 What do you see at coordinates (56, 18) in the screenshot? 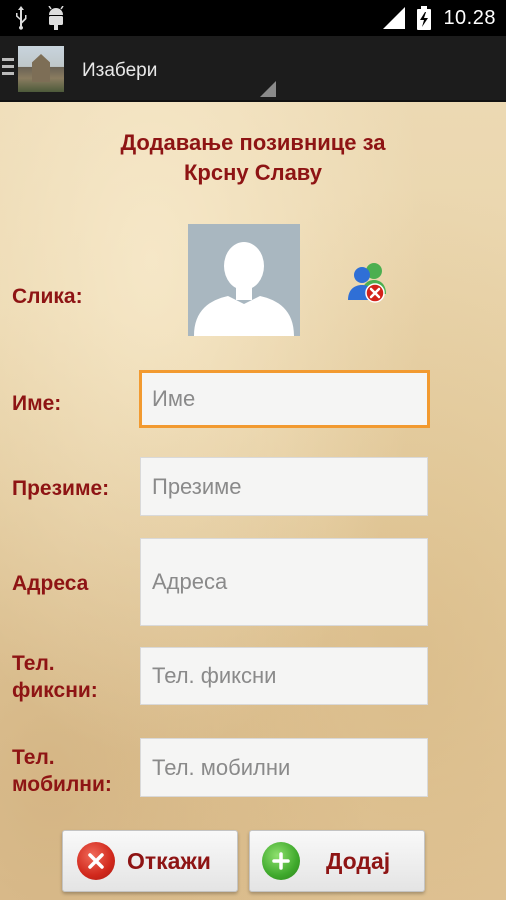
I see `android-debug-icon` at bounding box center [56, 18].